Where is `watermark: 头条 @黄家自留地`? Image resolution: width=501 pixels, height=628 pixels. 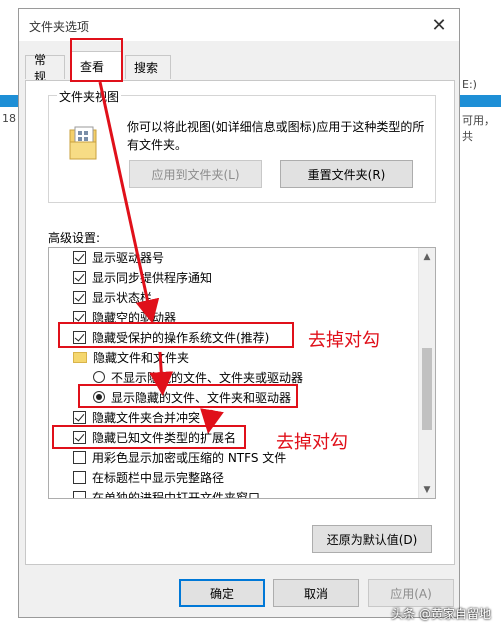 watermark: 头条 @黄家自留地 is located at coordinates (441, 614).